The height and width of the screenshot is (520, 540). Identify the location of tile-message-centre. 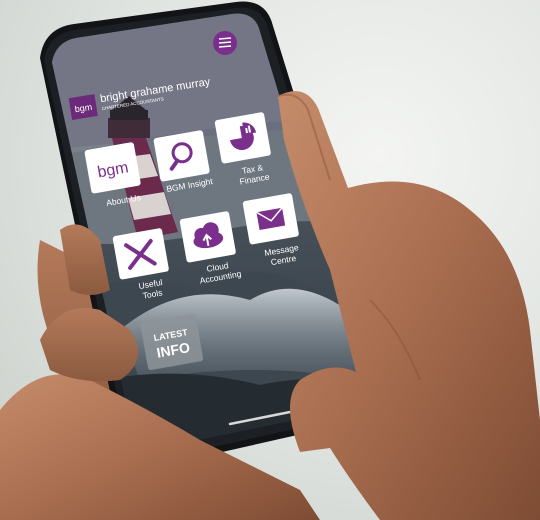
(270, 219).